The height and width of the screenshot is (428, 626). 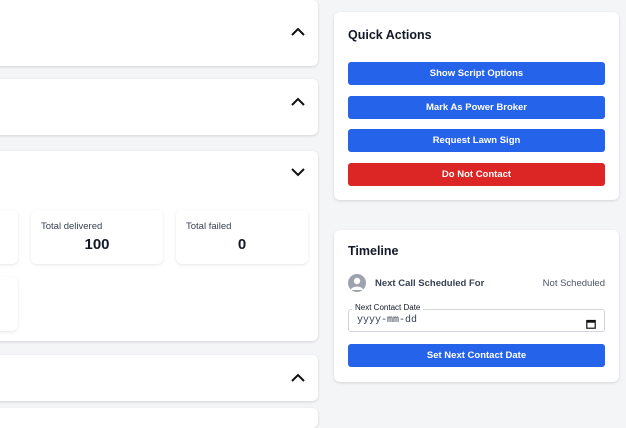 What do you see at coordinates (9, 237) in the screenshot?
I see `stat-card-partial` at bounding box center [9, 237].